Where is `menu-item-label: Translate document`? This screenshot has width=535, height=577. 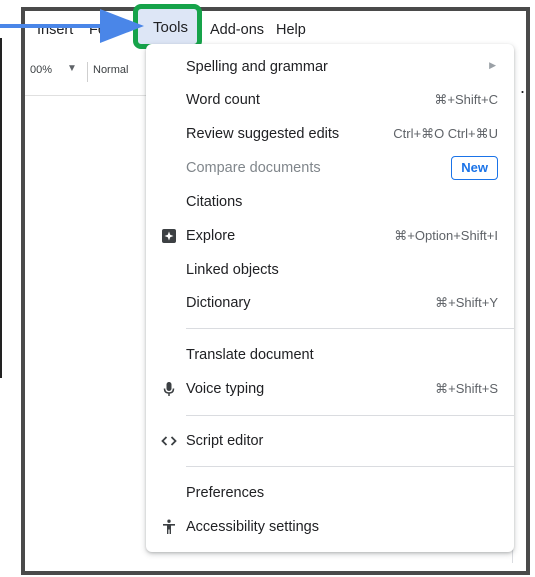 menu-item-label: Translate document is located at coordinates (250, 355).